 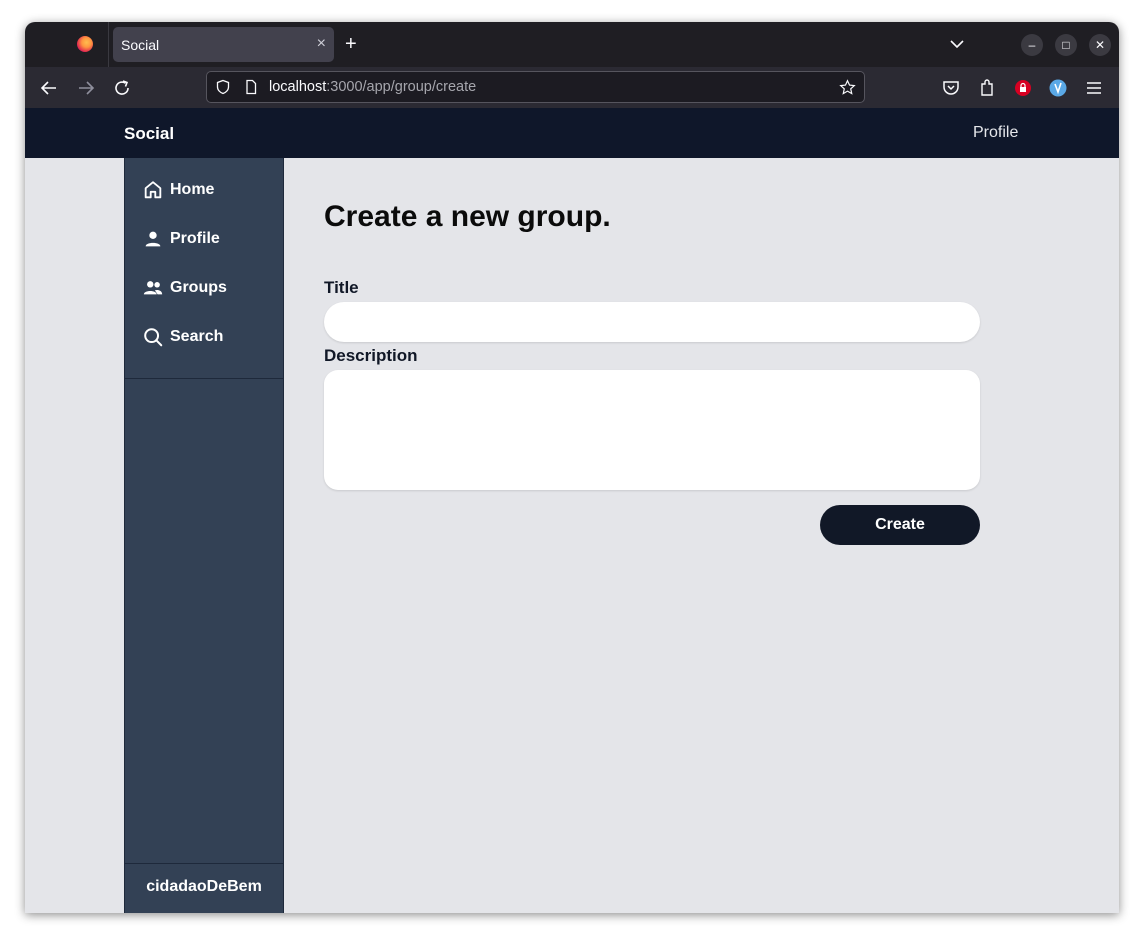 What do you see at coordinates (401, 87) in the screenshot?
I see `url-path: :3000/app/group/create` at bounding box center [401, 87].